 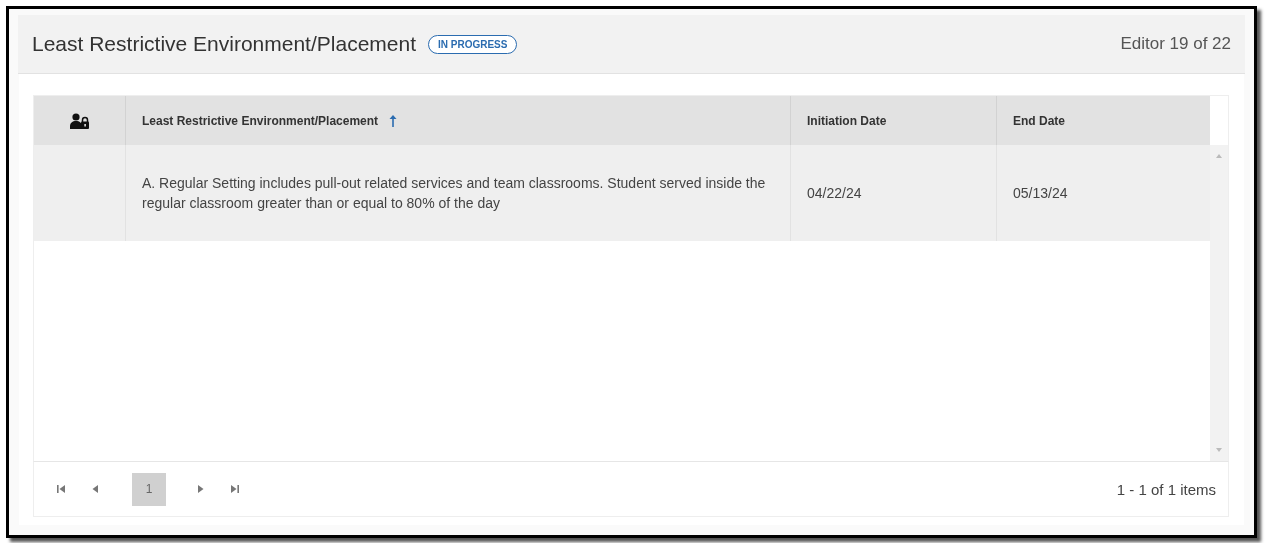 I want to click on last-page-icon, so click(x=235, y=489).